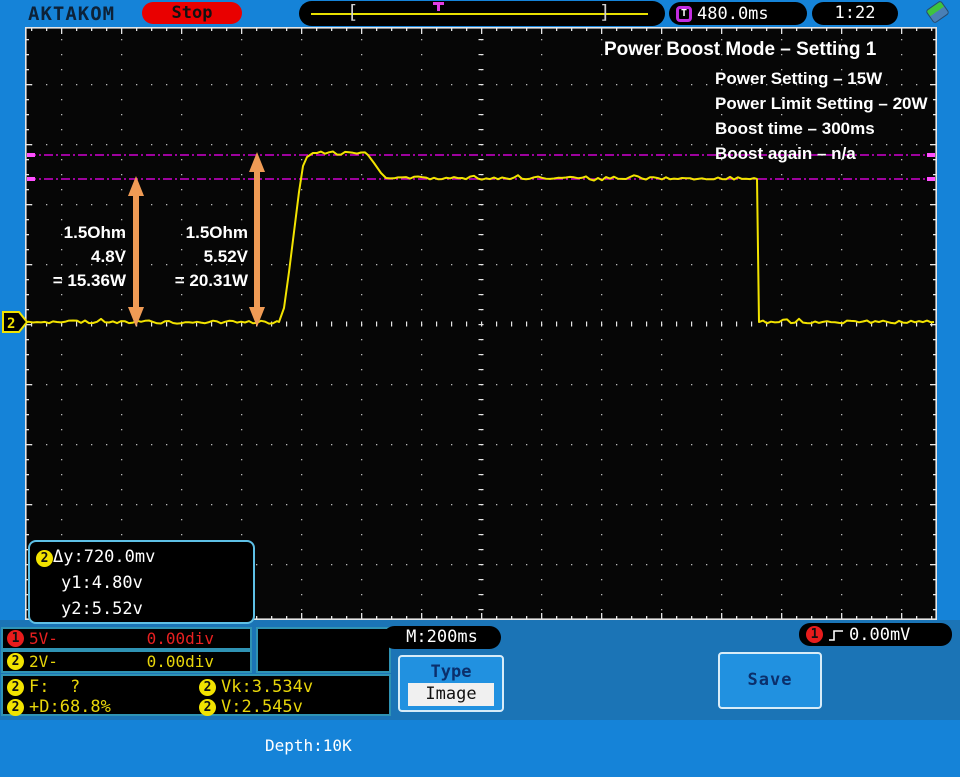  I want to click on voltage-label: 4.8V, so click(108, 256).